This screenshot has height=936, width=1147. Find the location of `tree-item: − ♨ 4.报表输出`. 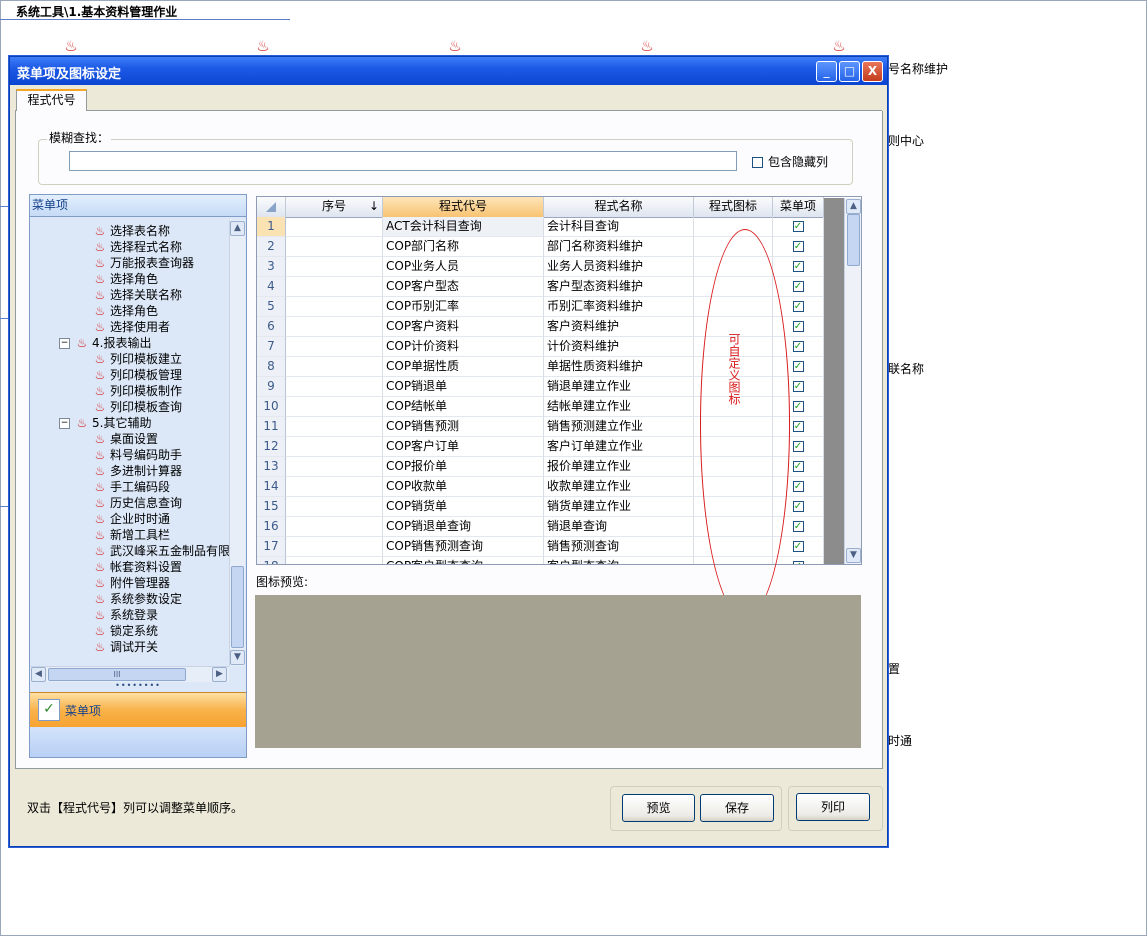

tree-item: − ♨ 4.报表输出 is located at coordinates (105, 343).